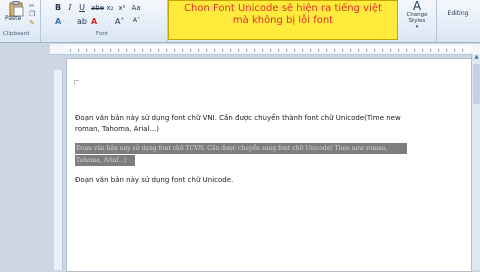 The width and height of the screenshot is (480, 272). What do you see at coordinates (13, 18) in the screenshot?
I see `paste-label: Paste` at bounding box center [13, 18].